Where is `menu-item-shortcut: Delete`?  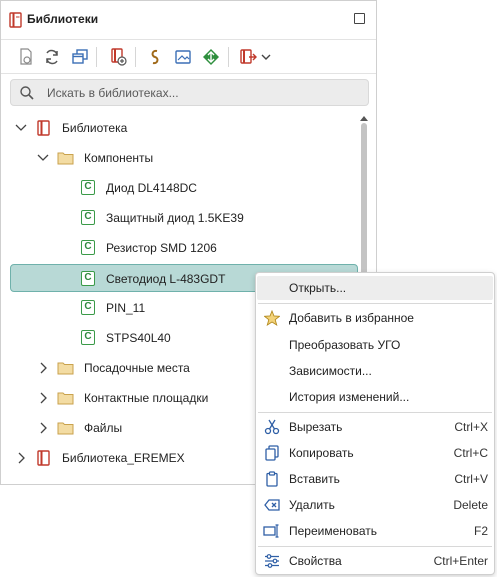 menu-item-shortcut: Delete is located at coordinates (470, 505).